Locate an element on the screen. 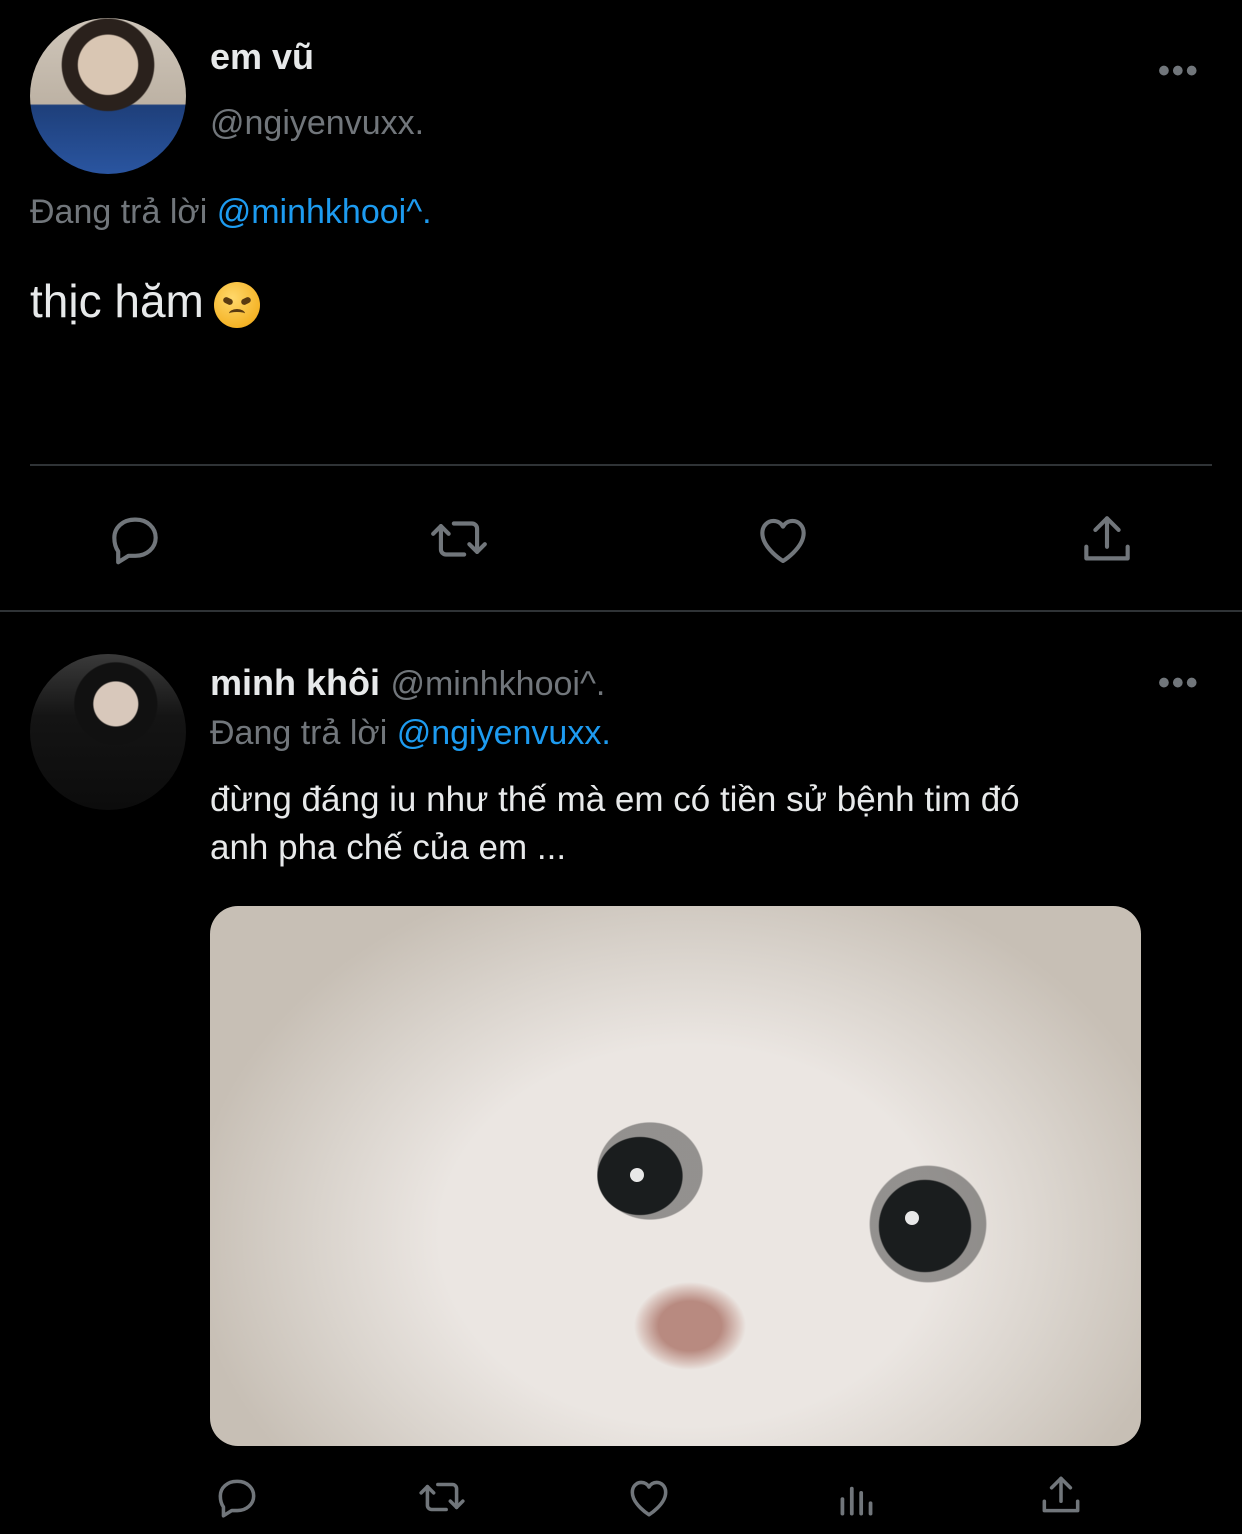 Image resolution: width=1242 pixels, height=1534 pixels. display-name: em vũ is located at coordinates (262, 57).